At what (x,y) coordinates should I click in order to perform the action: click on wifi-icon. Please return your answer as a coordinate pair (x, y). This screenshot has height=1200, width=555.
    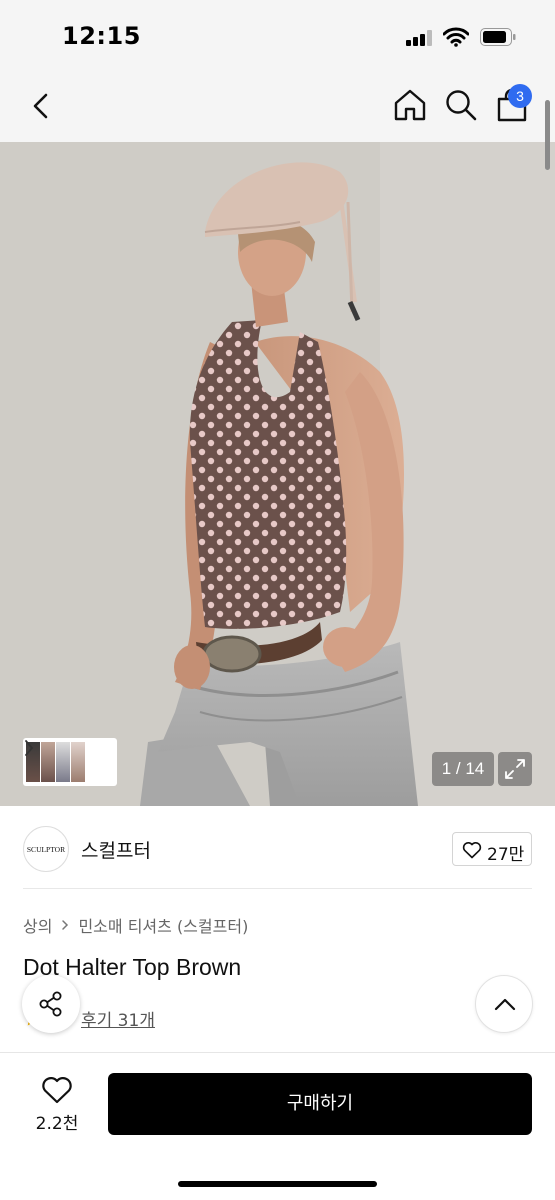
    Looking at the image, I should click on (456, 37).